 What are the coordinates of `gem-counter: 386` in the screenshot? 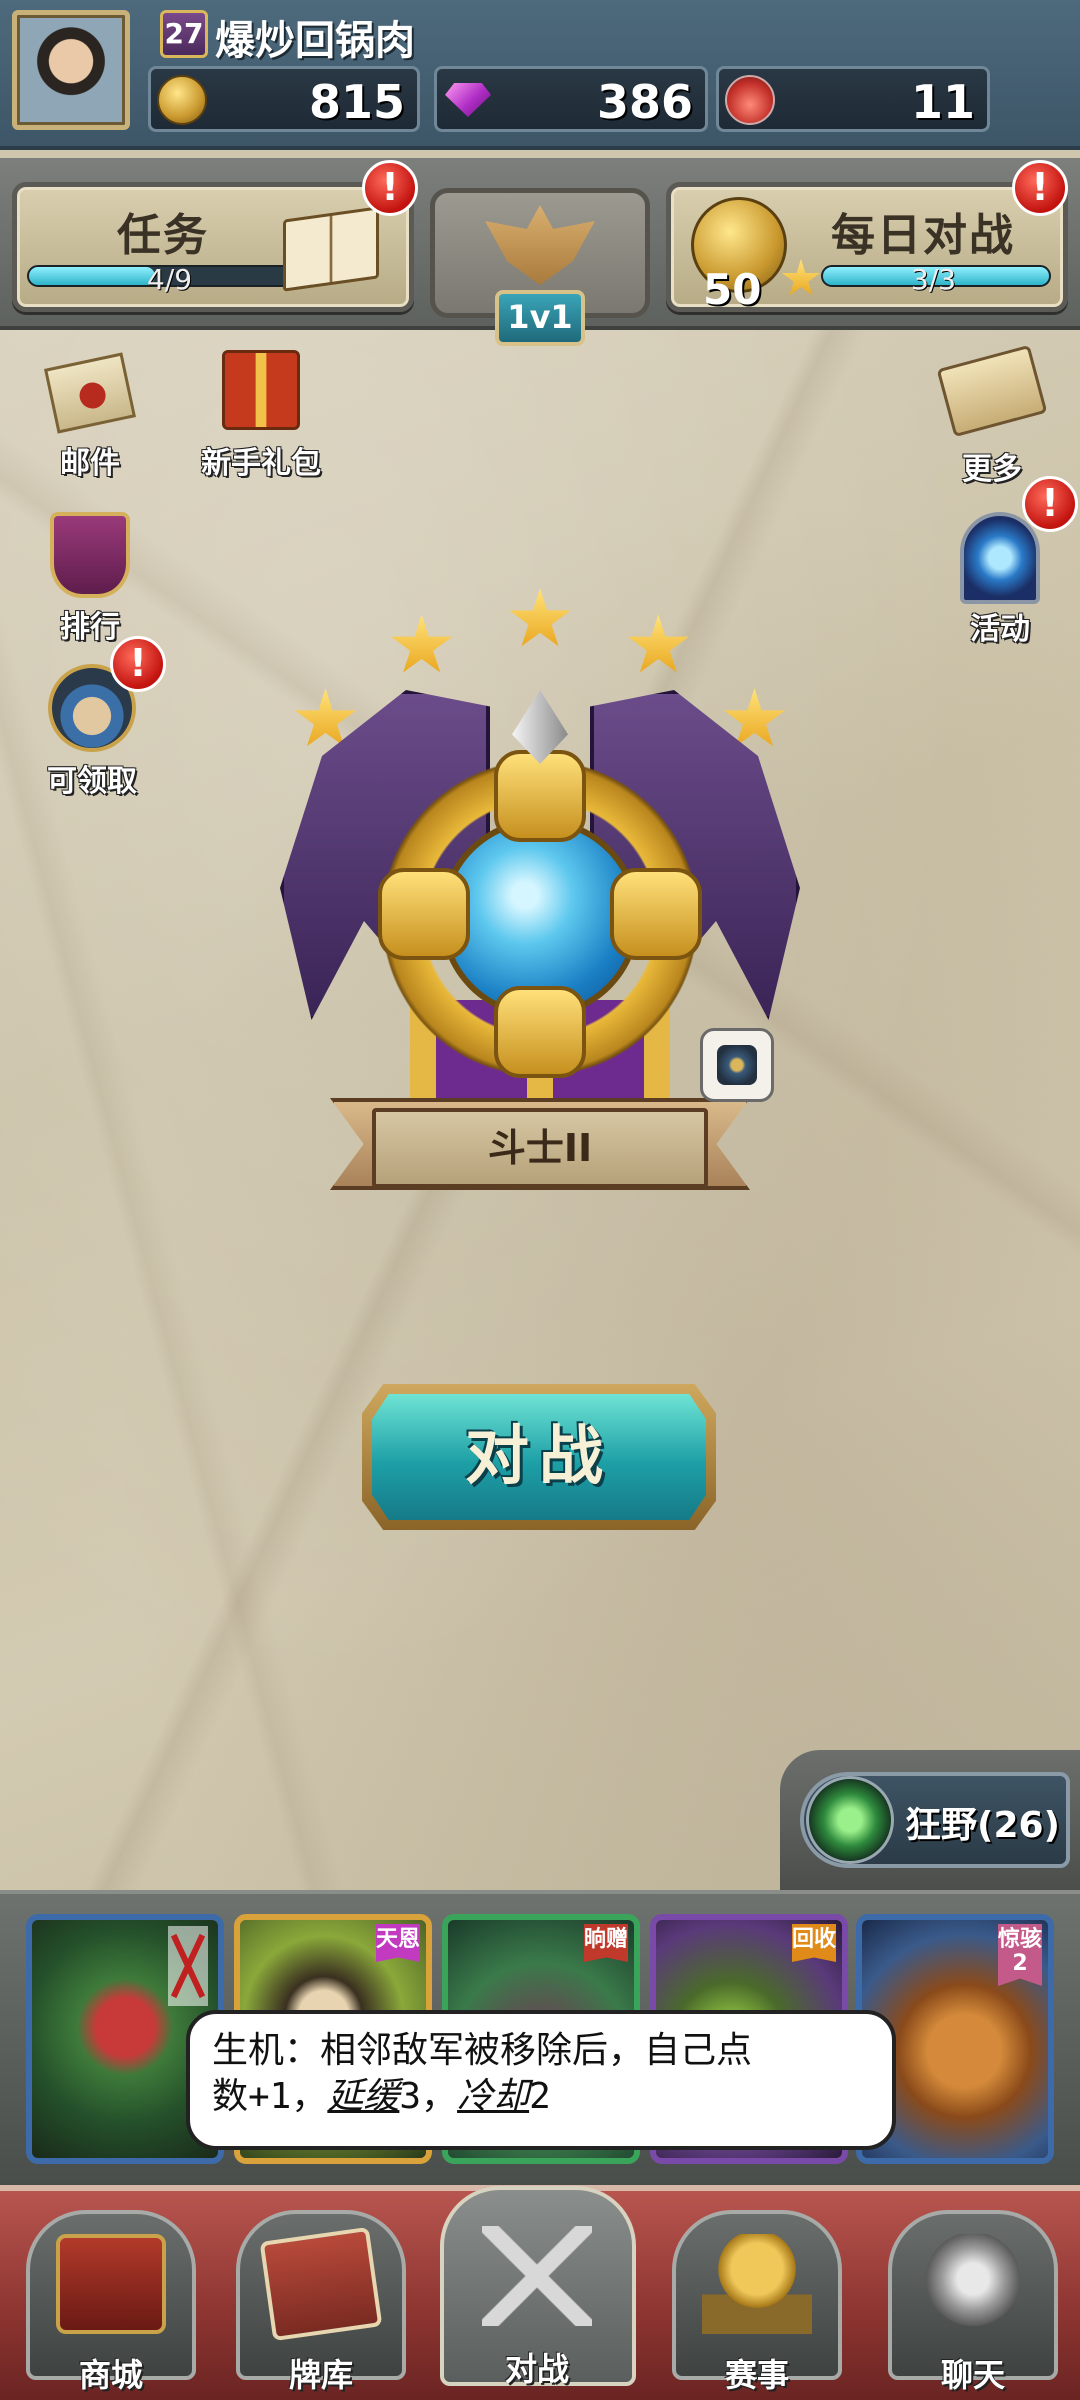 It's located at (571, 99).